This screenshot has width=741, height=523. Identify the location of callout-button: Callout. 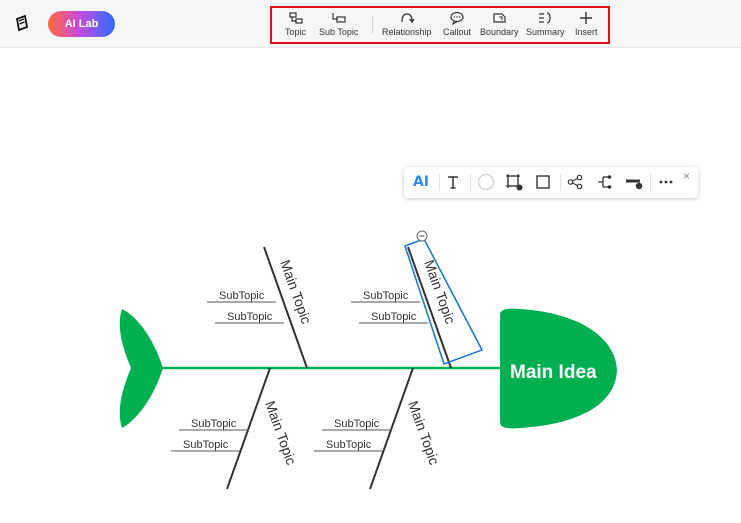
(457, 27).